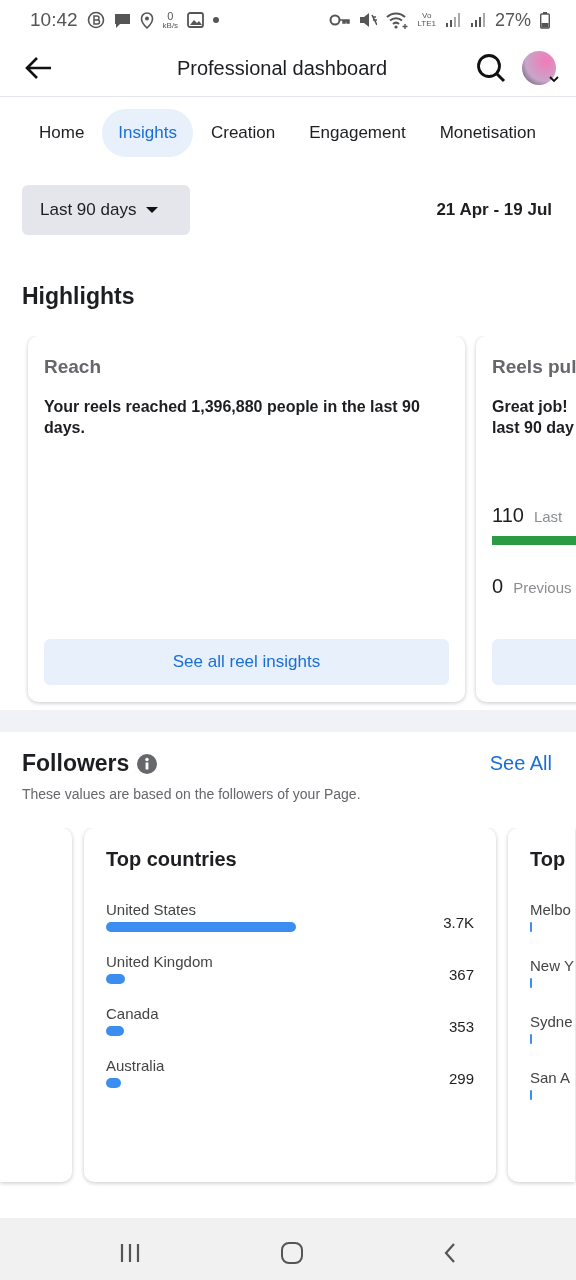 The image size is (576, 1280). I want to click on tab: Home, so click(62, 133).